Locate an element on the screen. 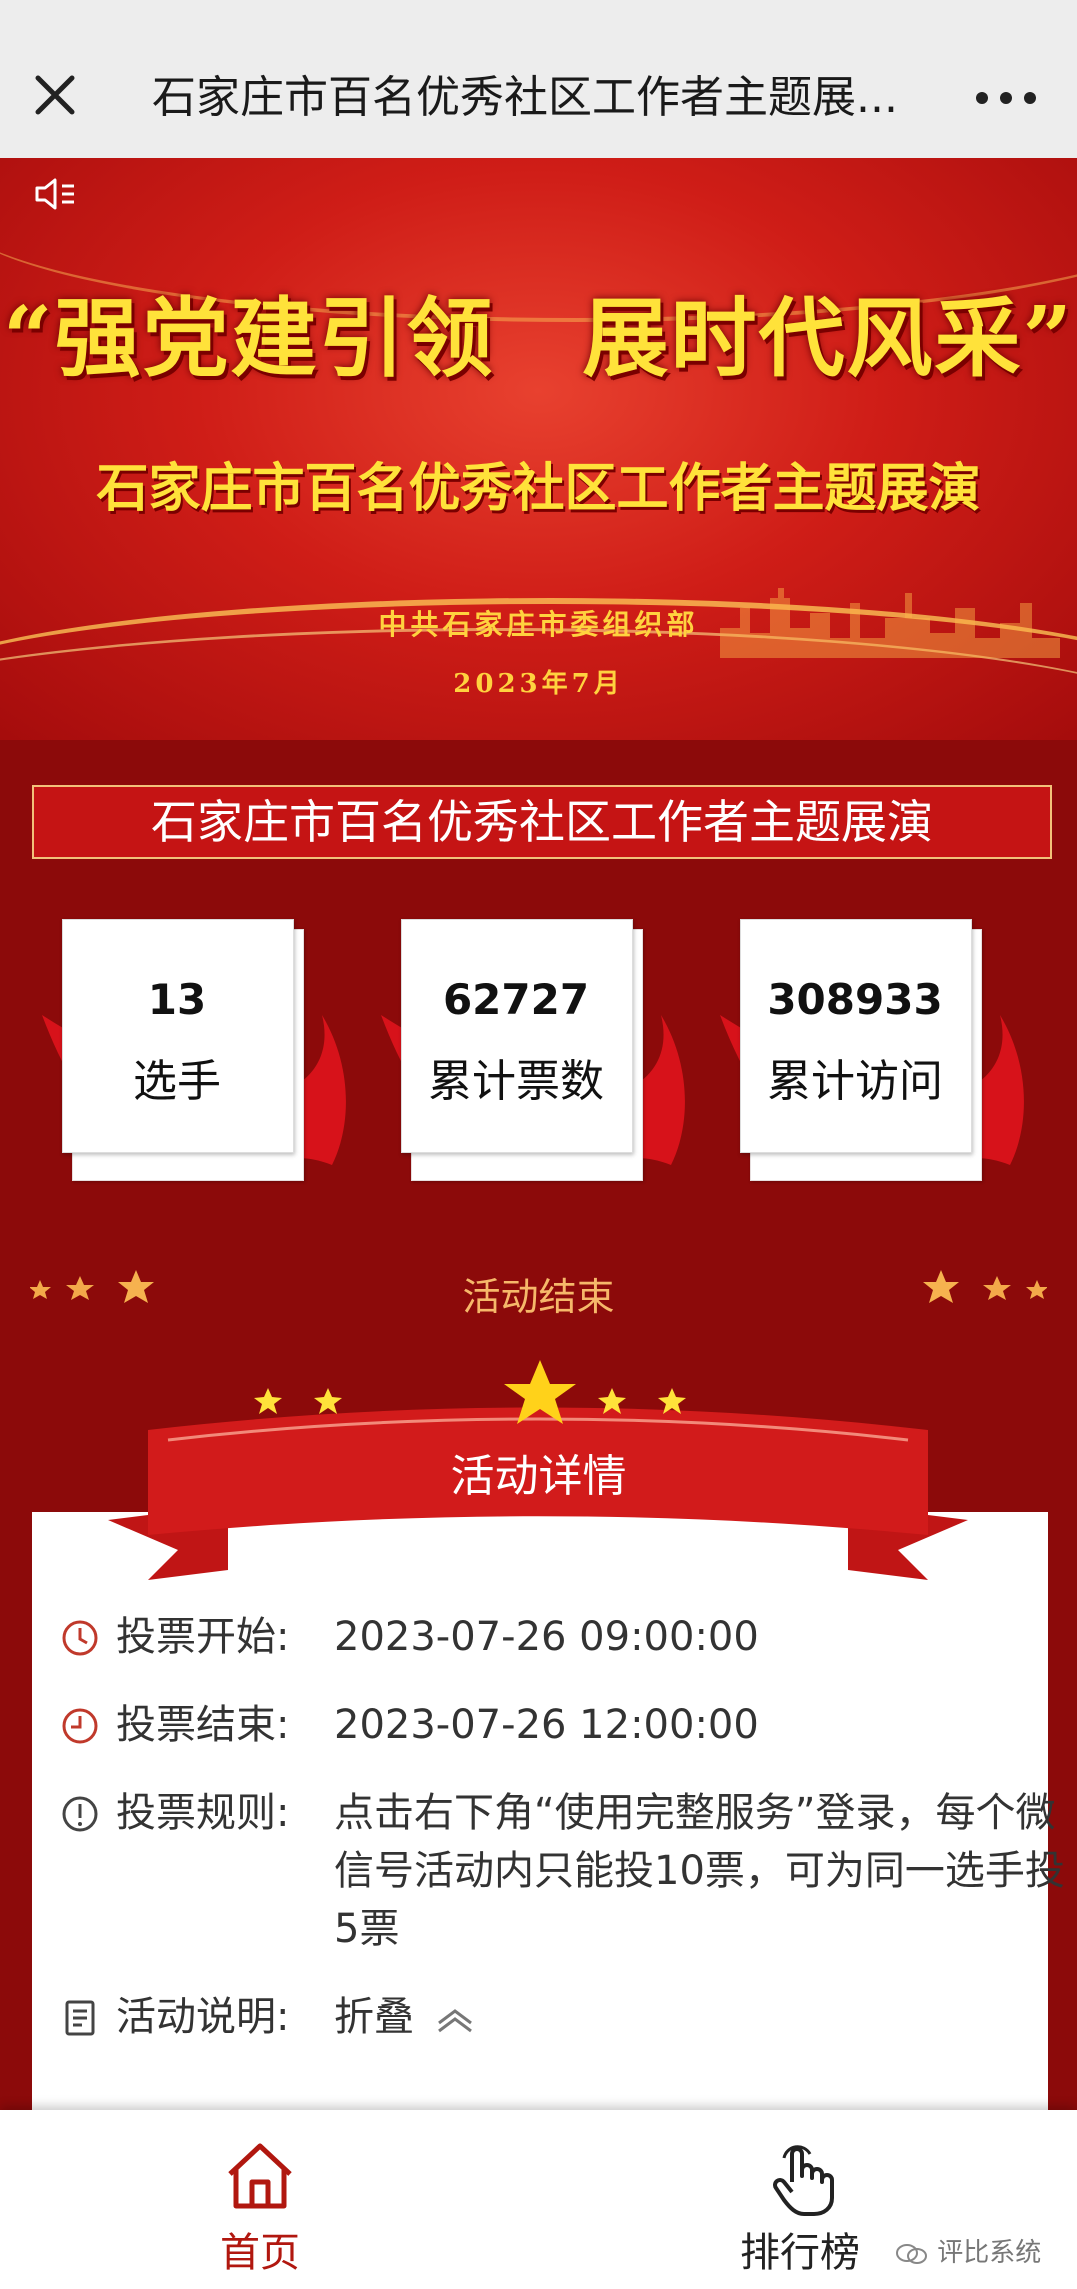 The width and height of the screenshot is (1077, 2289). collapse-toggle: 折叠 is located at coordinates (704, 2017).